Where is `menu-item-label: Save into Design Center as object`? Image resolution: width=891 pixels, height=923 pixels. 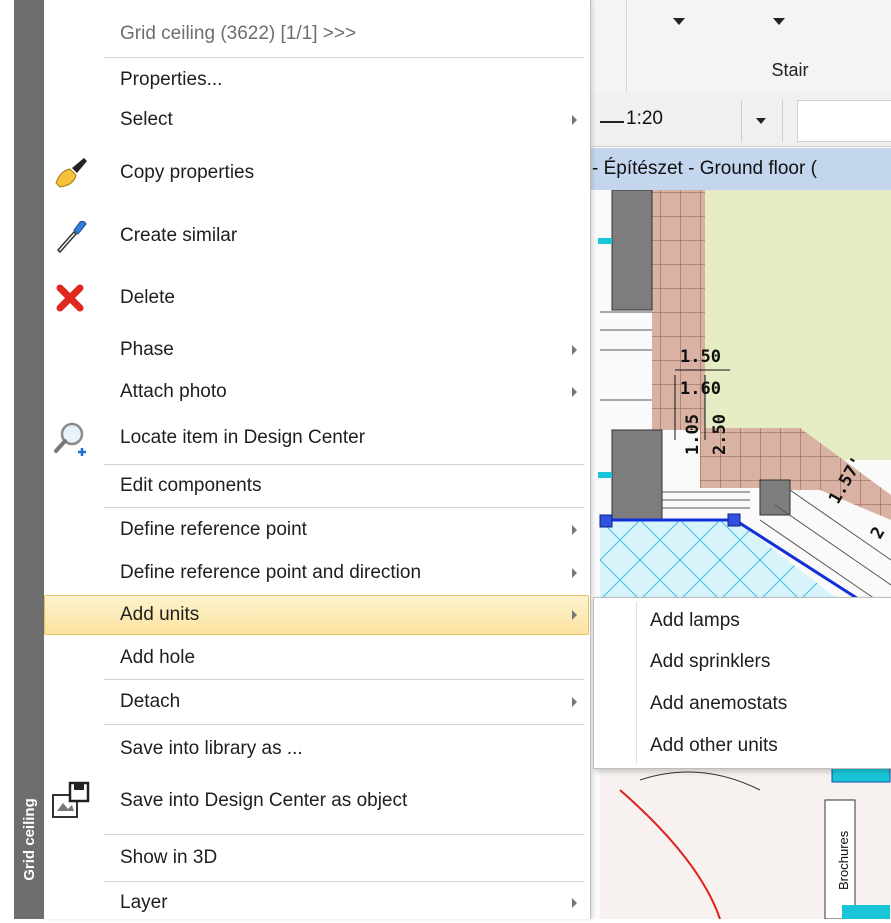
menu-item-label: Save into Design Center as object is located at coordinates (264, 800).